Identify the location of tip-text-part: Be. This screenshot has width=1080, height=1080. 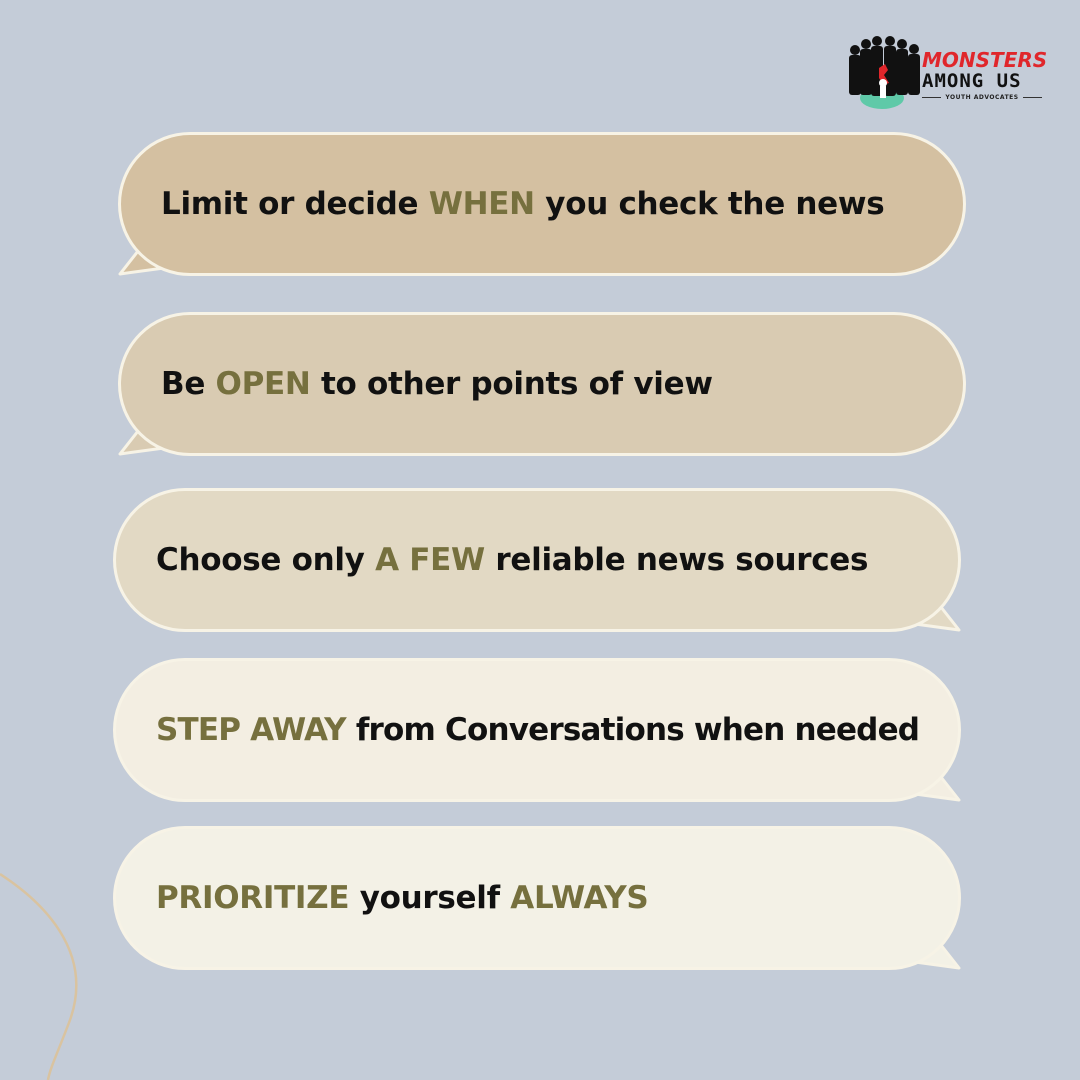
(188, 384).